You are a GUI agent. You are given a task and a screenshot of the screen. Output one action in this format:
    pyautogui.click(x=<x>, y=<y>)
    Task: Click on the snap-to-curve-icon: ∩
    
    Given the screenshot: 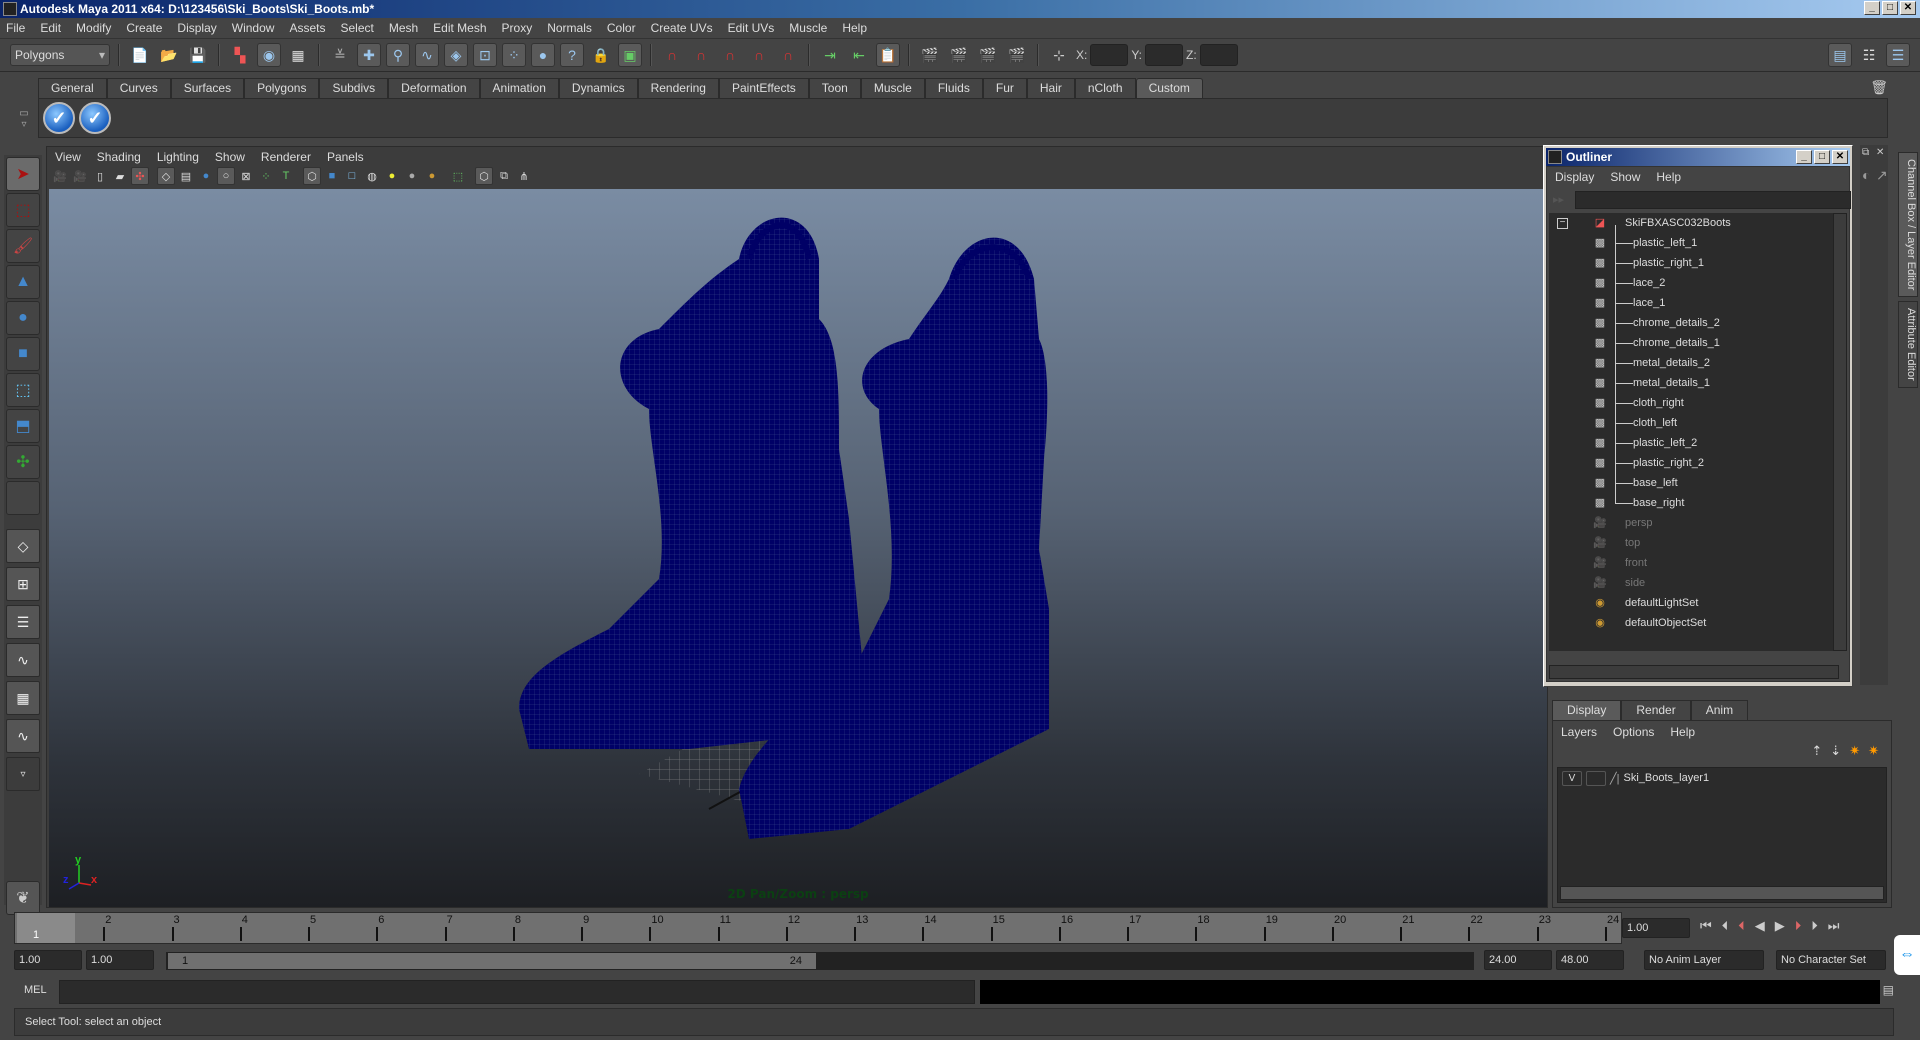 What is the action you would take?
    pyautogui.click(x=701, y=55)
    